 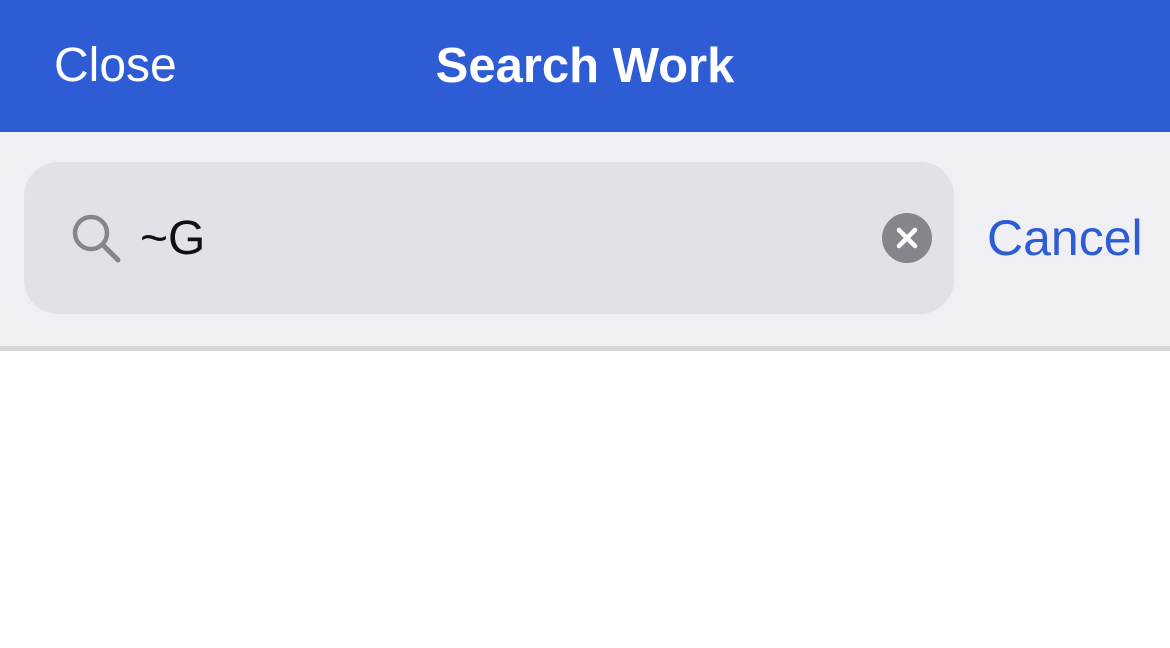 I want to click on search-input, so click(x=510, y=239).